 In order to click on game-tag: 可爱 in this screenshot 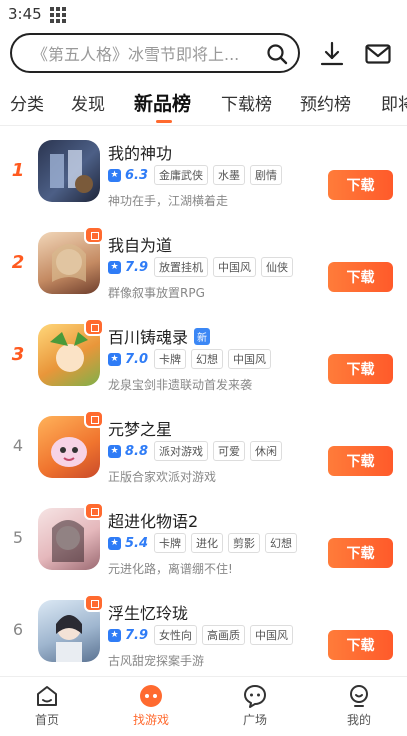, I will do `click(229, 451)`.